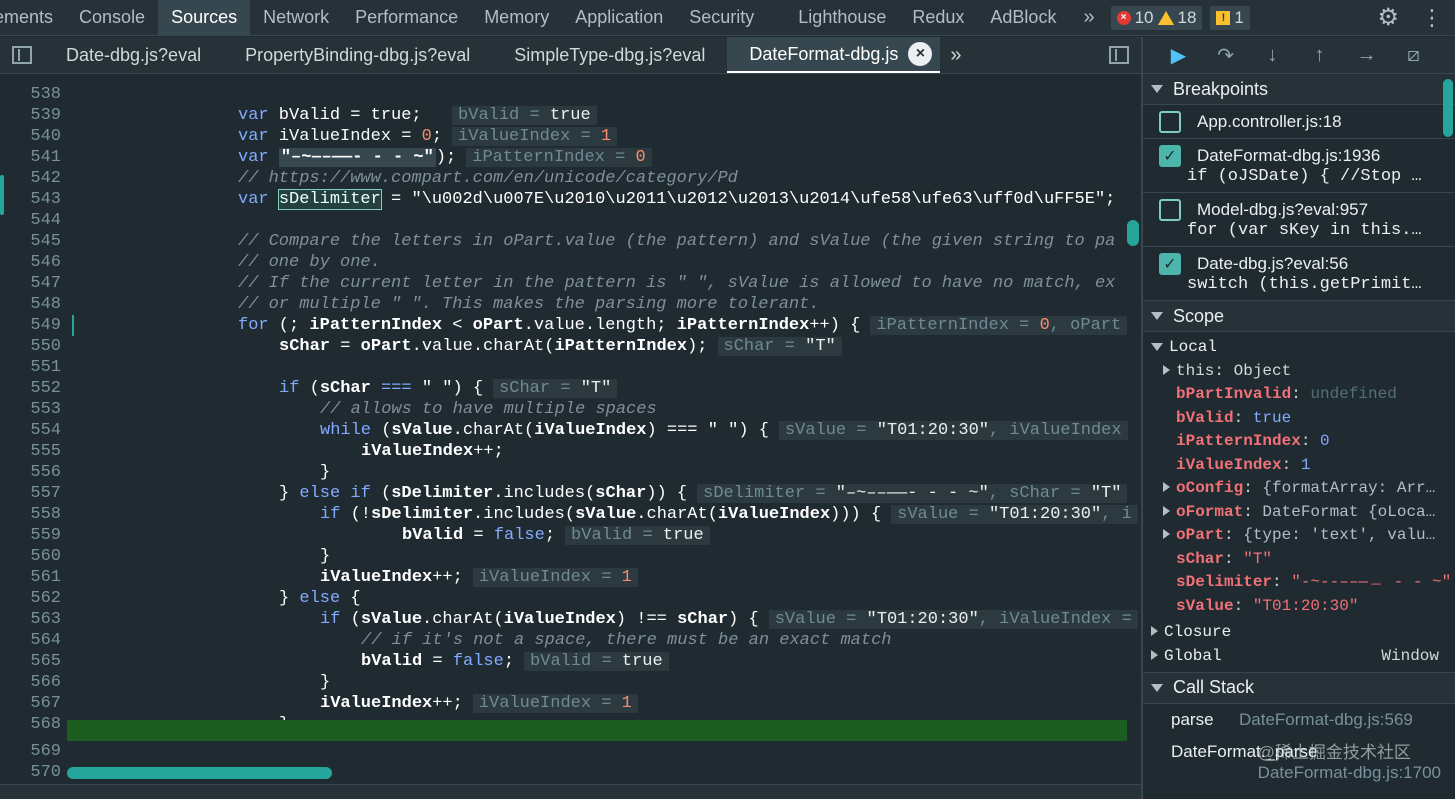 The width and height of the screenshot is (1455, 799). Describe the element at coordinates (1299, 560) in the screenshot. I see `scope-var: sChar: "T"` at that location.